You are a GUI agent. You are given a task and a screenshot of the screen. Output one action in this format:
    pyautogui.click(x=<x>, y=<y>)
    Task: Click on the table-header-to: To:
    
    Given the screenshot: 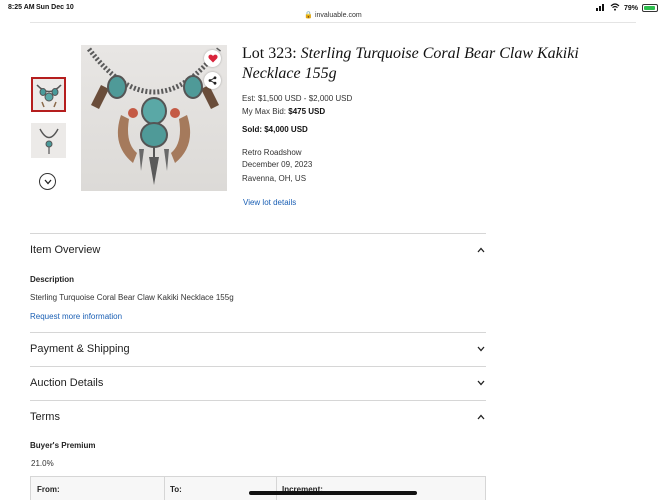 What is the action you would take?
    pyautogui.click(x=176, y=489)
    